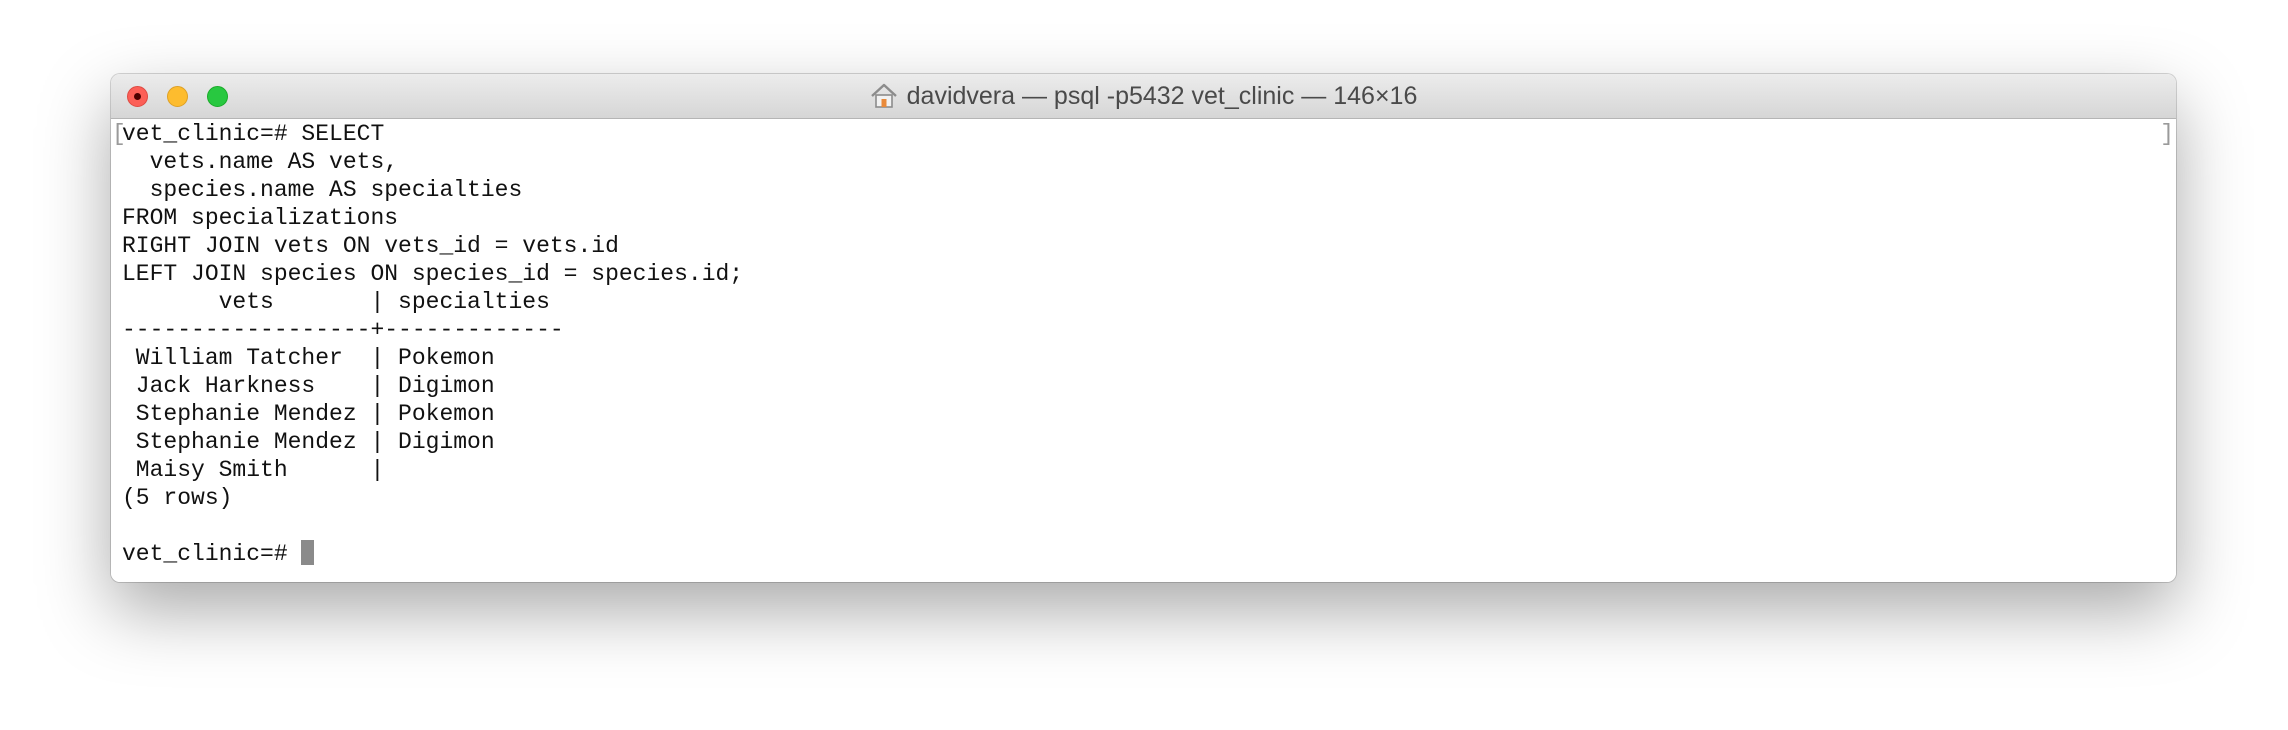  Describe the element at coordinates (212, 554) in the screenshot. I see `prompt-text: vet_clinic=#` at that location.